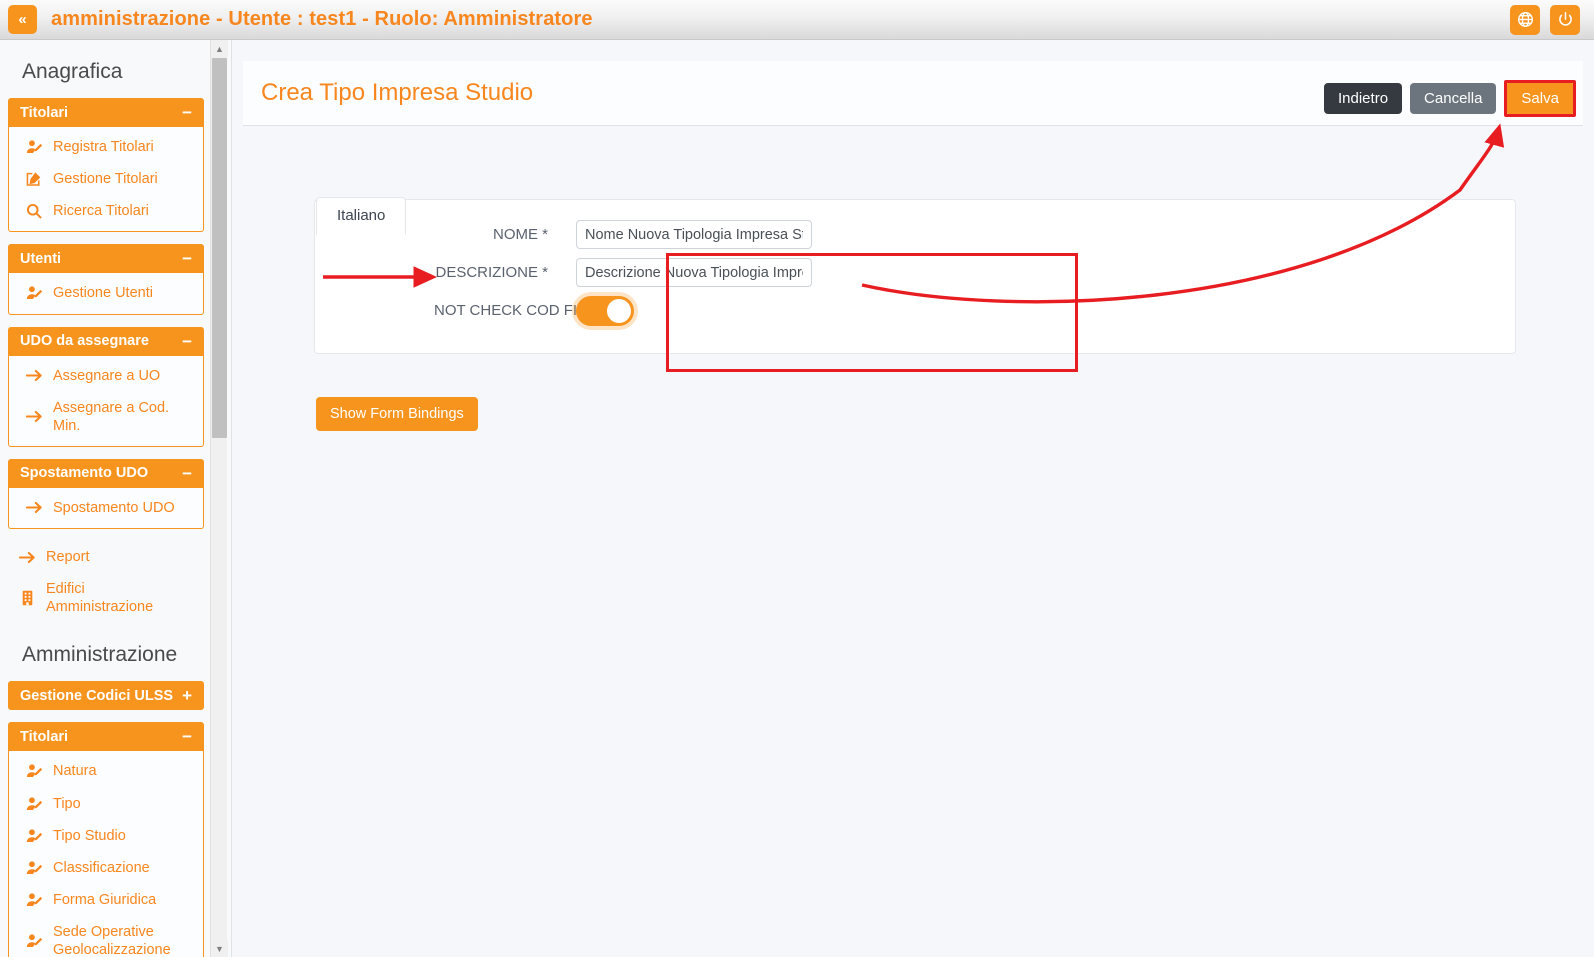 The height and width of the screenshot is (957, 1594). I want to click on sidebar-group-label: Gestione Codici ULSS, so click(97, 695).